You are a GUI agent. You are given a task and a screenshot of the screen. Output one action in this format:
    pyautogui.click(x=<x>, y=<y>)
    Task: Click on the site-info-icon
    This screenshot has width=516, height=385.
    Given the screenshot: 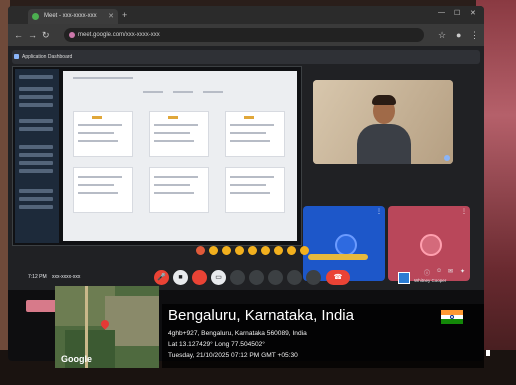 What is the action you would take?
    pyautogui.click(x=72, y=35)
    